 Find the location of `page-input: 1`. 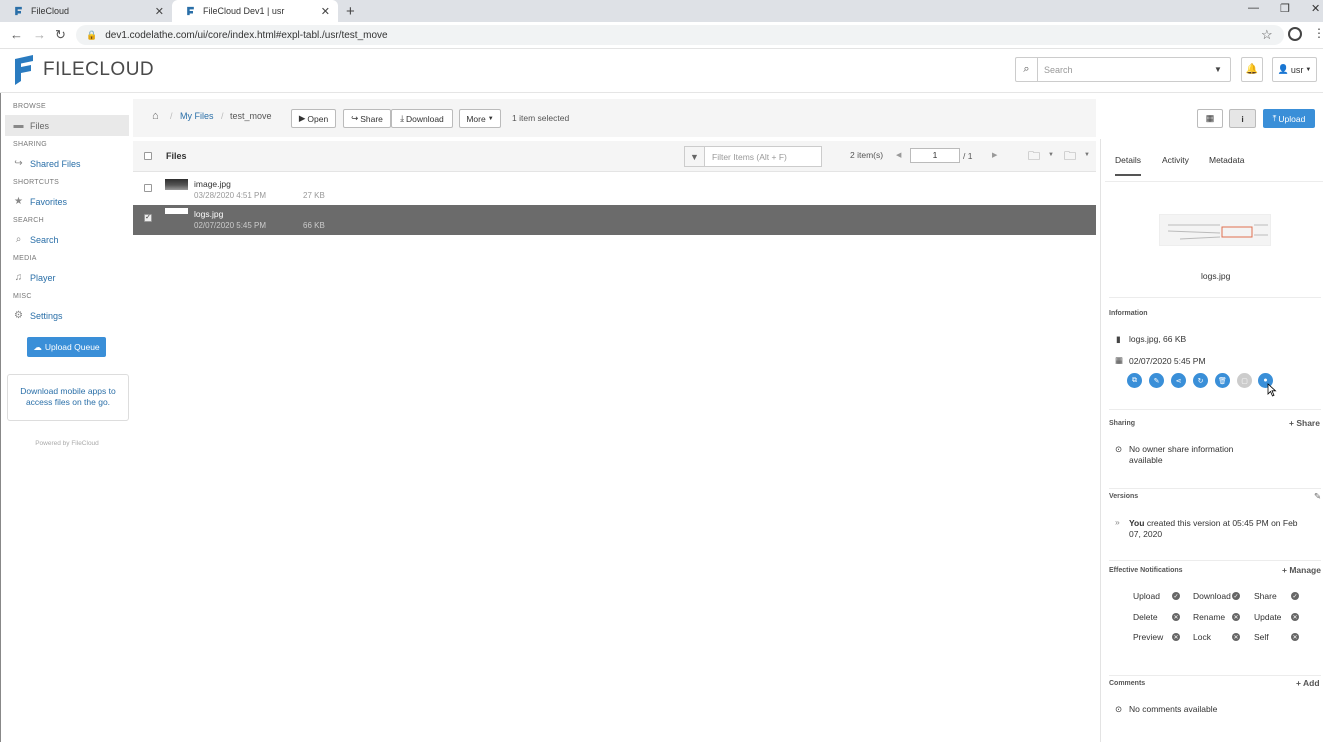

page-input: 1 is located at coordinates (935, 155).